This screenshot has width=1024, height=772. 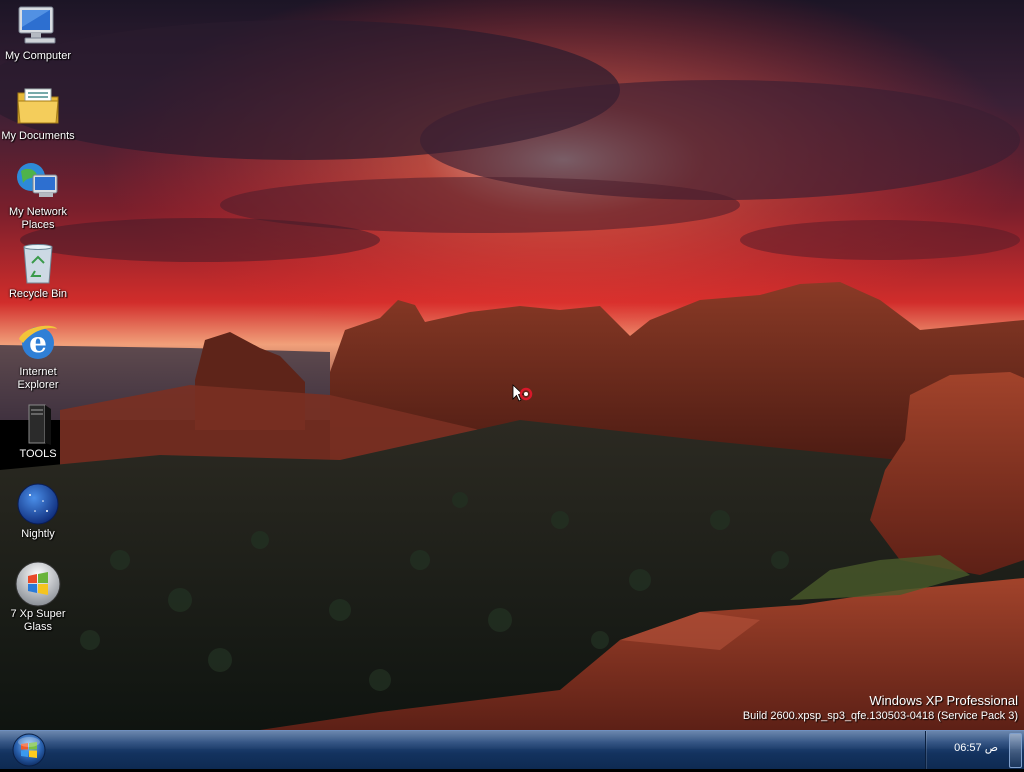 I want to click on nightly-icon, so click(x=38, y=504).